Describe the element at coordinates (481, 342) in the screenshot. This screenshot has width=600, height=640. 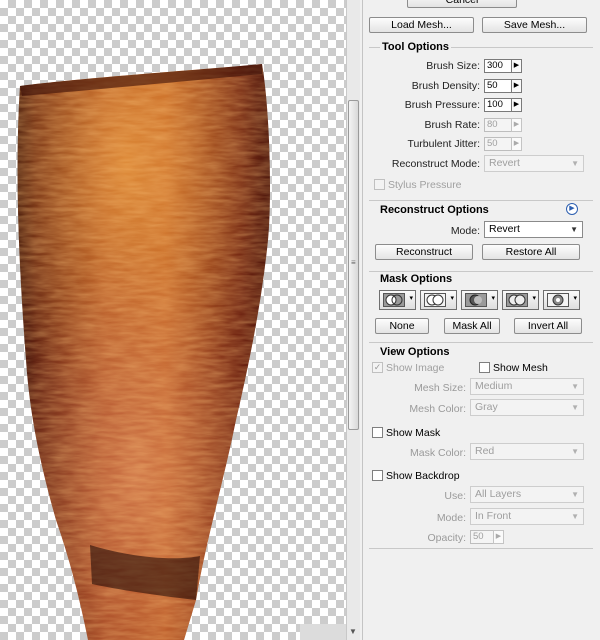
I see `view-options-divider` at that location.